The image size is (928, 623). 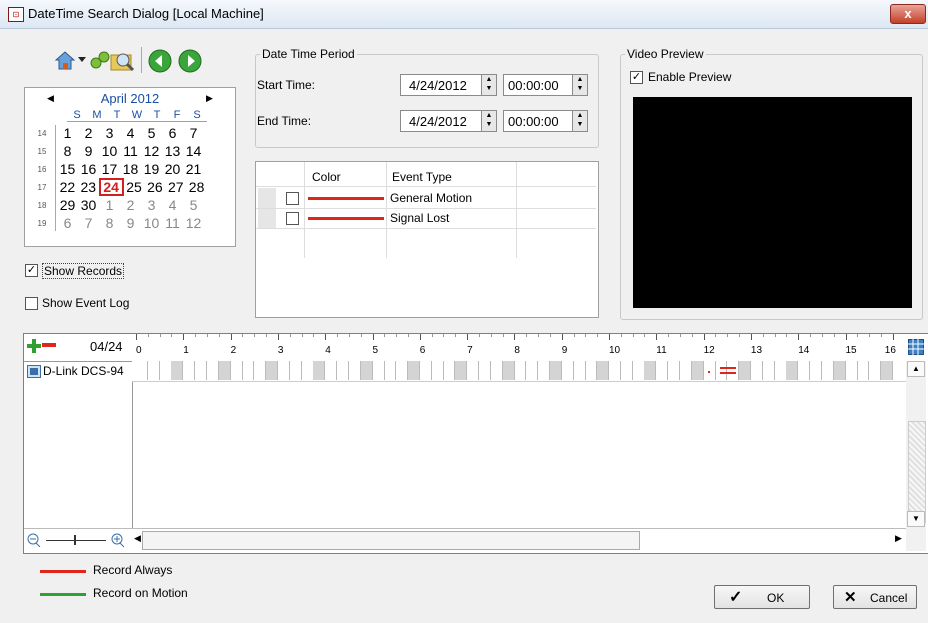 What do you see at coordinates (175, 187) in the screenshot?
I see `calendar-day: 27` at bounding box center [175, 187].